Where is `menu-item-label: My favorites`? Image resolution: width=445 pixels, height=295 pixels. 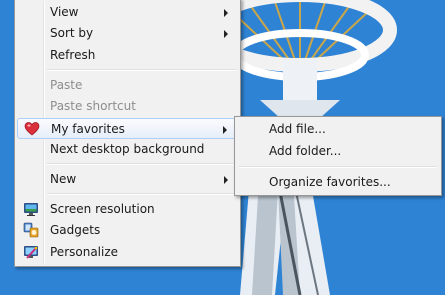 menu-item-label: My favorites is located at coordinates (88, 129).